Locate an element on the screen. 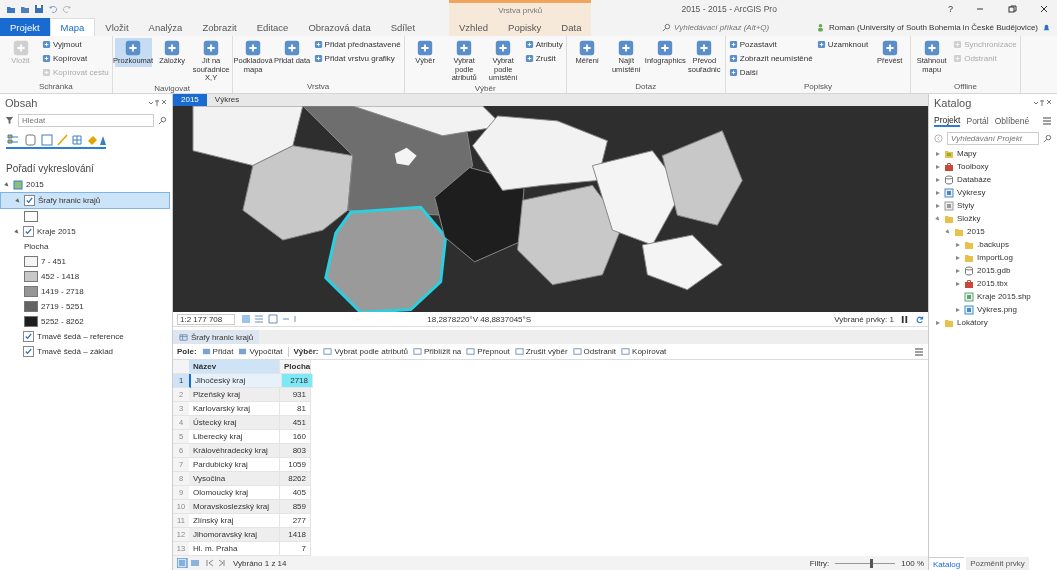 This screenshot has width=1057, height=570. command-search-field: Vyhledávací příkaz (Alt+Q) is located at coordinates (739, 27).